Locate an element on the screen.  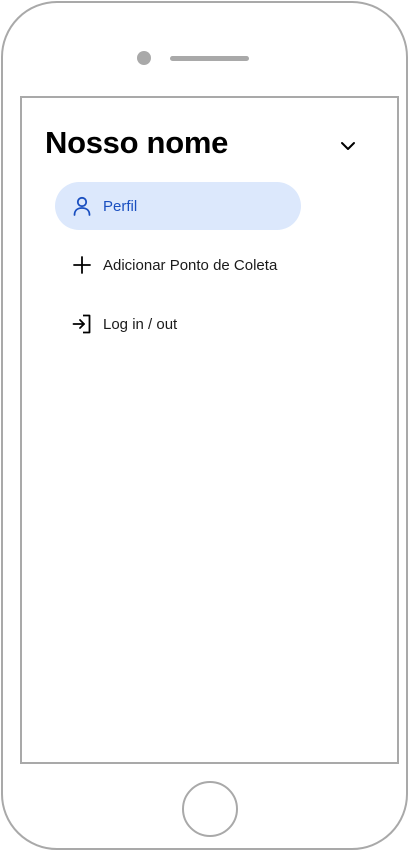
drawer-item-label: Perfil is located at coordinates (120, 206).